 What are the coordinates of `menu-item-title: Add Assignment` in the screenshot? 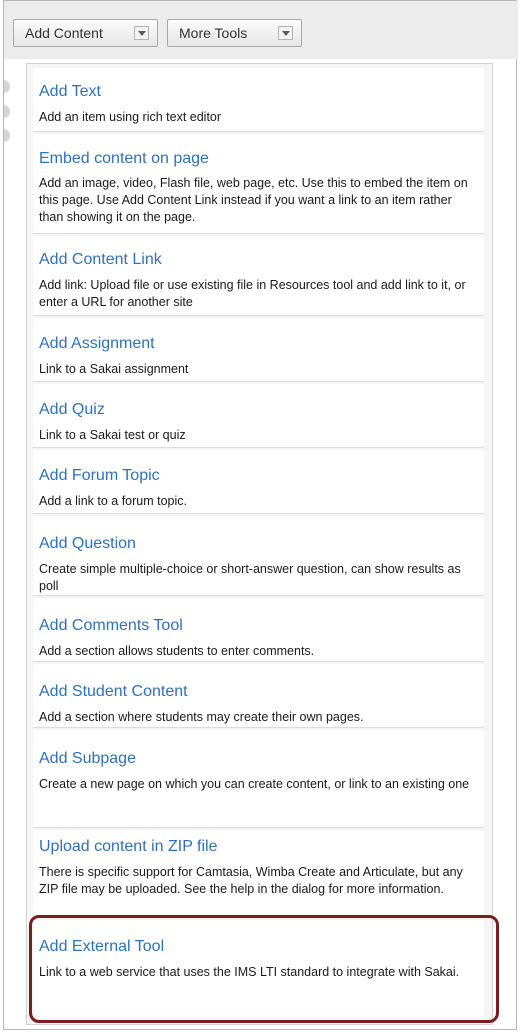 It's located at (97, 344).